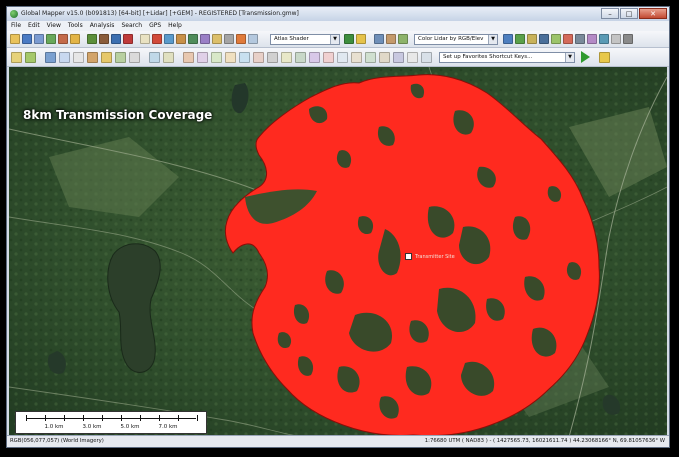 Image resolution: width=679 pixels, height=457 pixels. What do you see at coordinates (181, 39) in the screenshot?
I see `path-profile-icon` at bounding box center [181, 39].